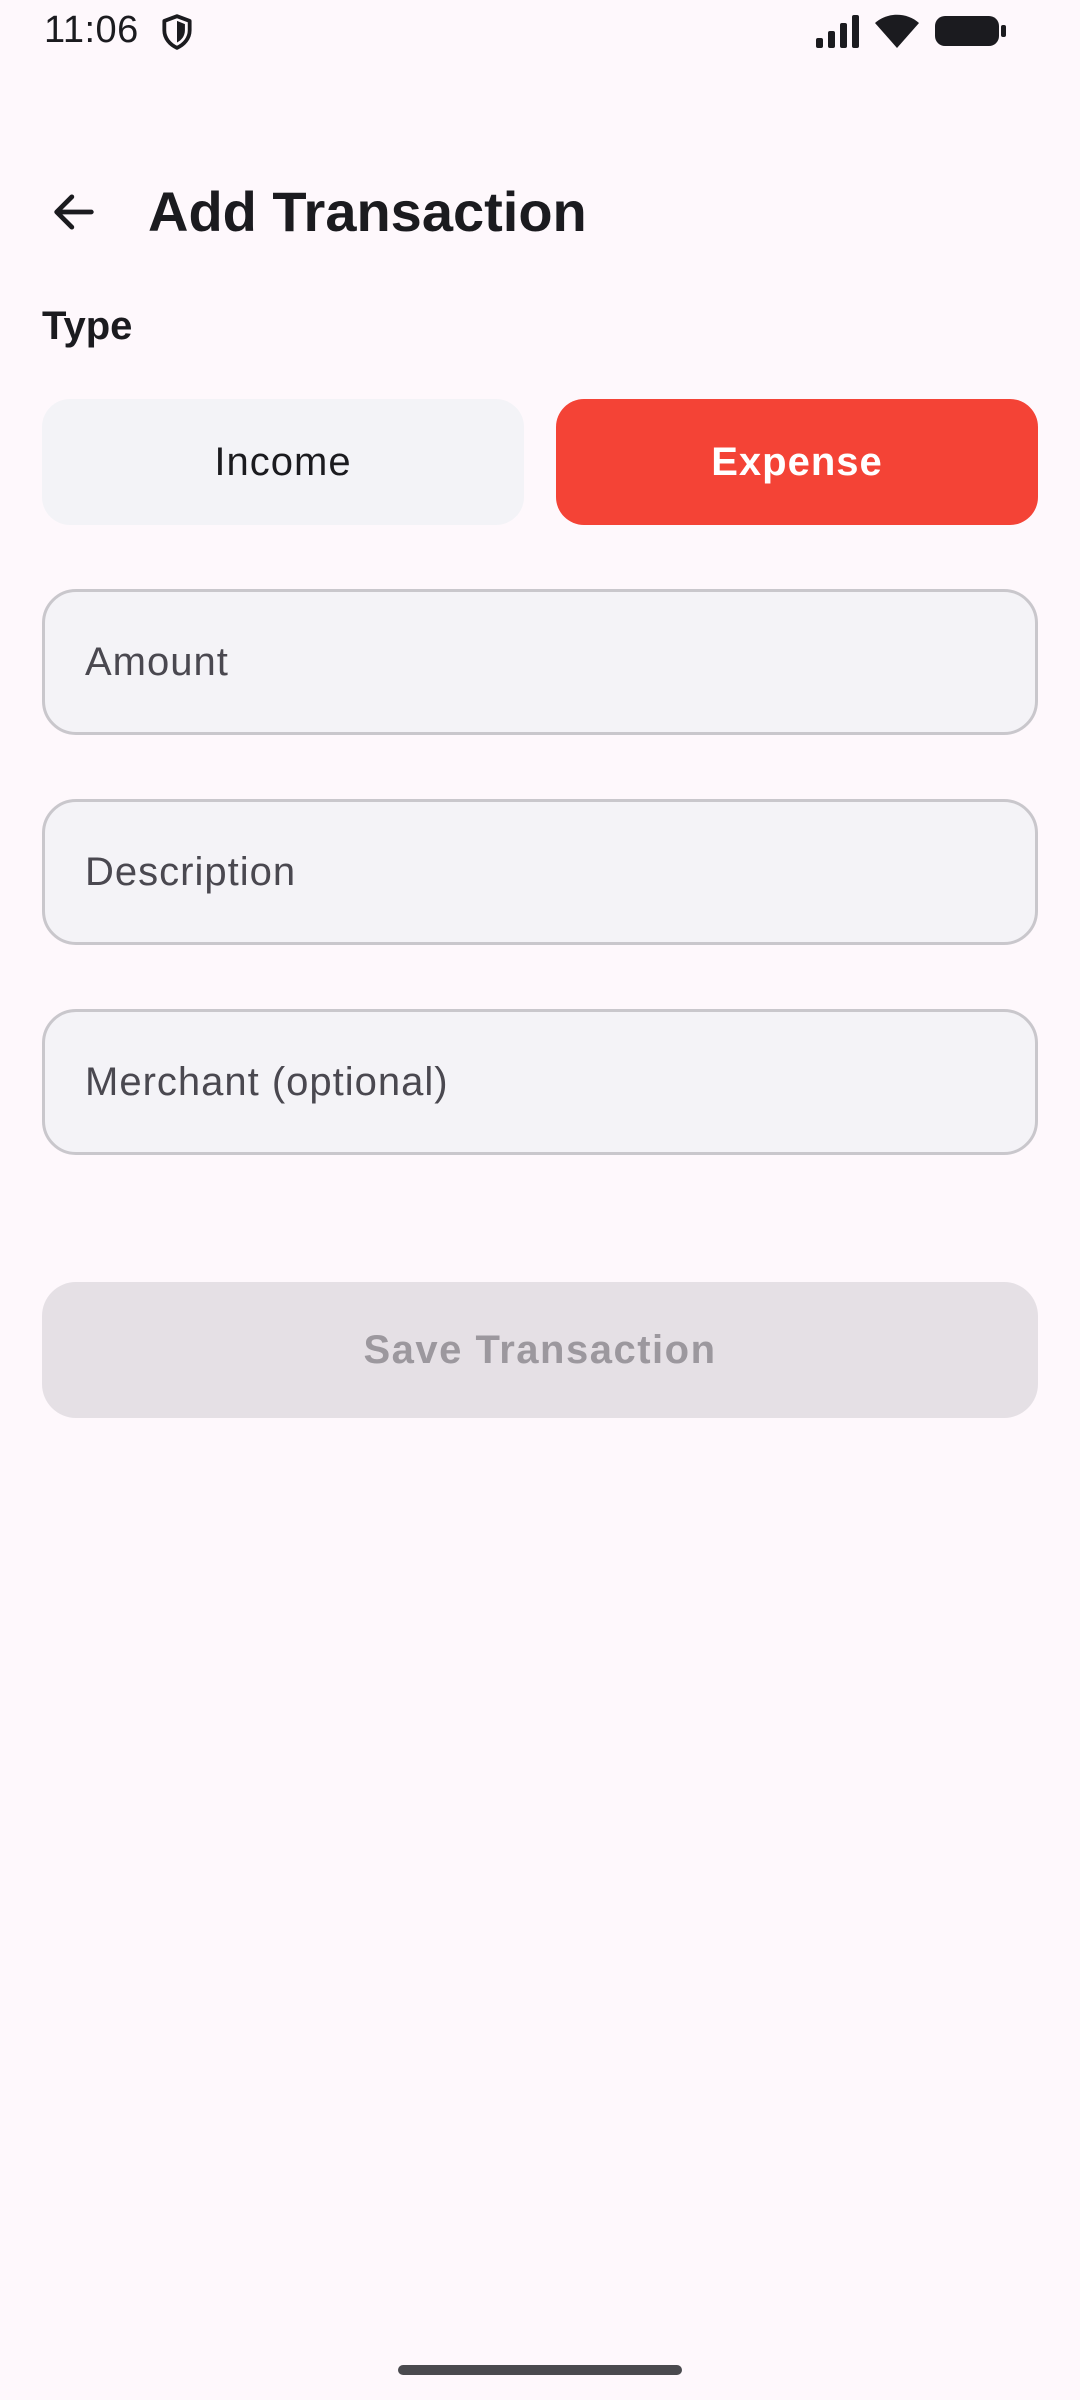 Image resolution: width=1080 pixels, height=2400 pixels. I want to click on description-input, so click(540, 872).